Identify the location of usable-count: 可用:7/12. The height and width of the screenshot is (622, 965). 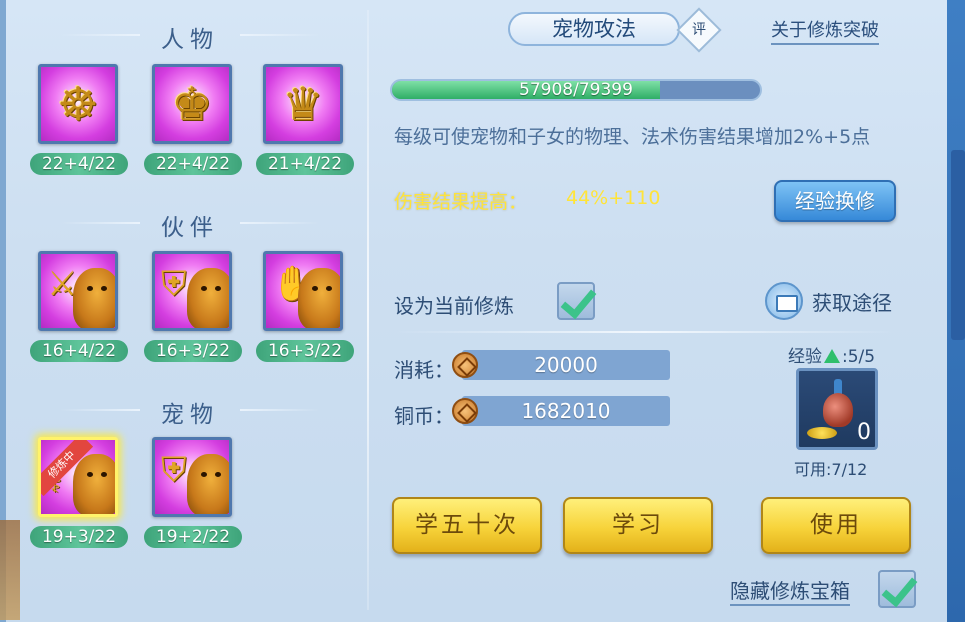
(831, 469).